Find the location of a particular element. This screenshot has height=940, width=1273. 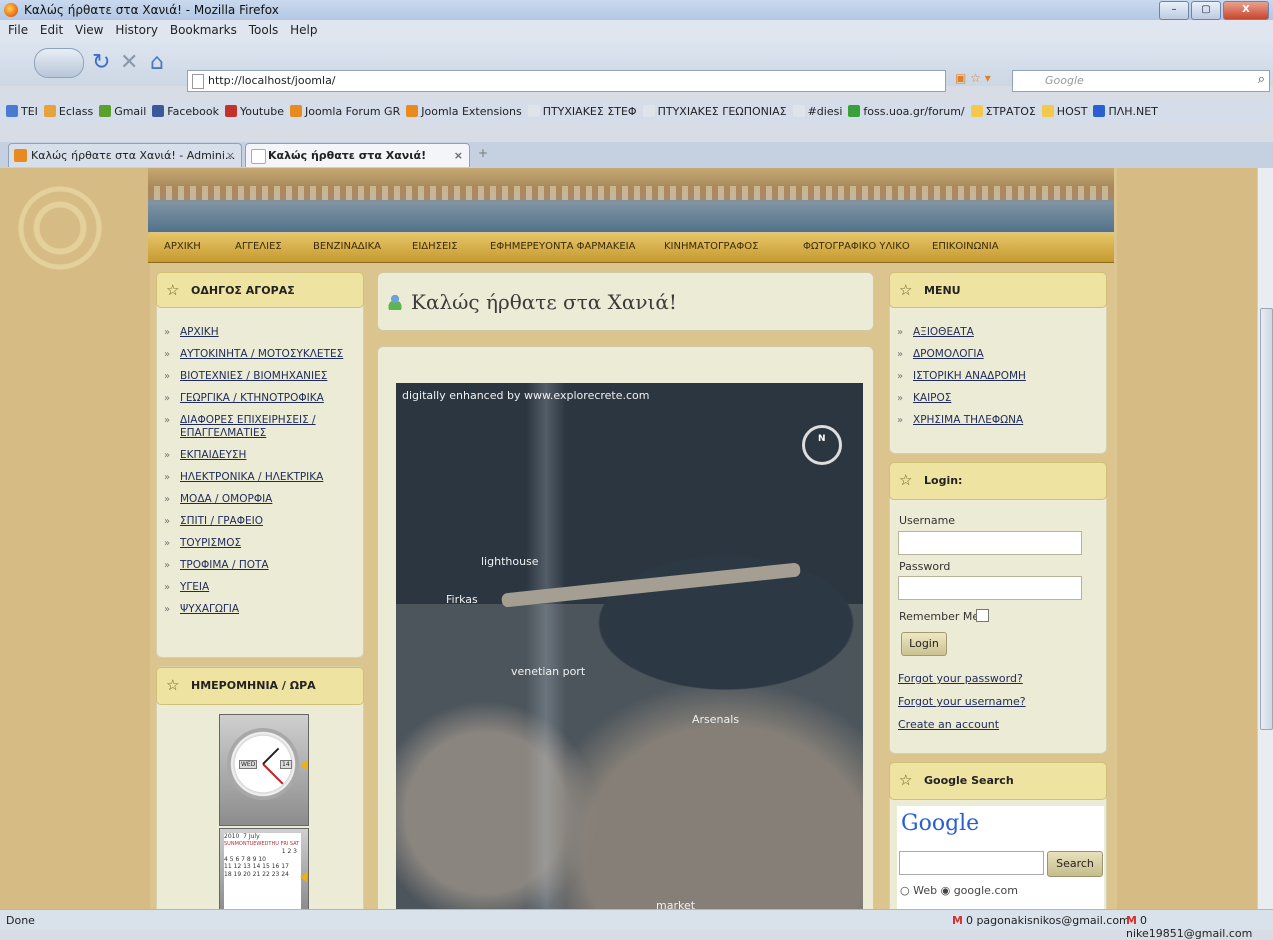

topnav-cinema: ΚΙΝΗΜΑΤΟΓΡΑΦΟΣ is located at coordinates (711, 246).